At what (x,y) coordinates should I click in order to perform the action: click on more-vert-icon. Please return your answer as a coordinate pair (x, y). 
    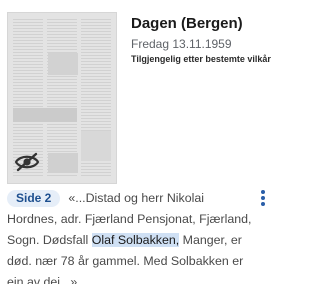
    Looking at the image, I should click on (263, 200).